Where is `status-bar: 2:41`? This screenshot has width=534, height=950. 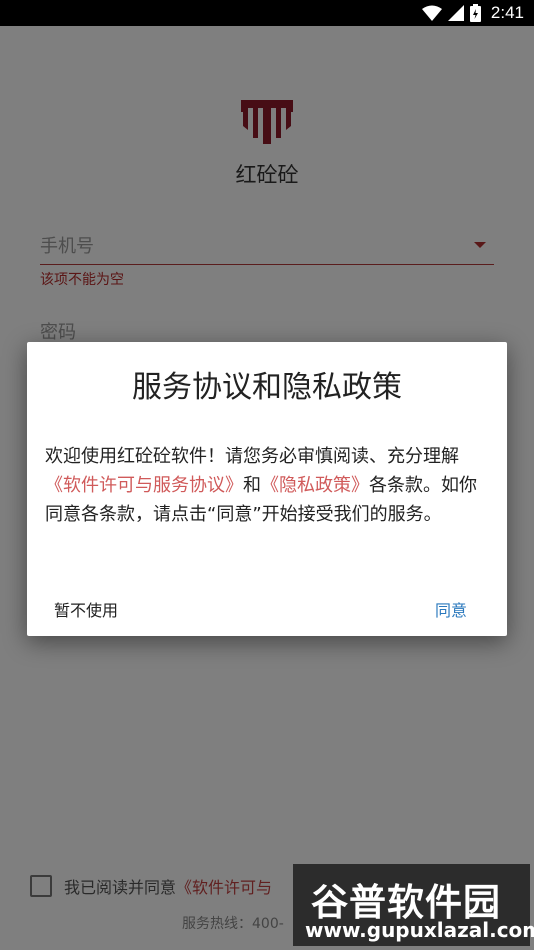
status-bar: 2:41 is located at coordinates (267, 13).